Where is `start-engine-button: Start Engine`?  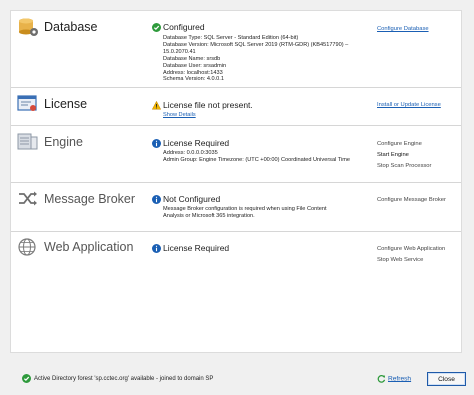
start-engine-button: Start Engine is located at coordinates (393, 155).